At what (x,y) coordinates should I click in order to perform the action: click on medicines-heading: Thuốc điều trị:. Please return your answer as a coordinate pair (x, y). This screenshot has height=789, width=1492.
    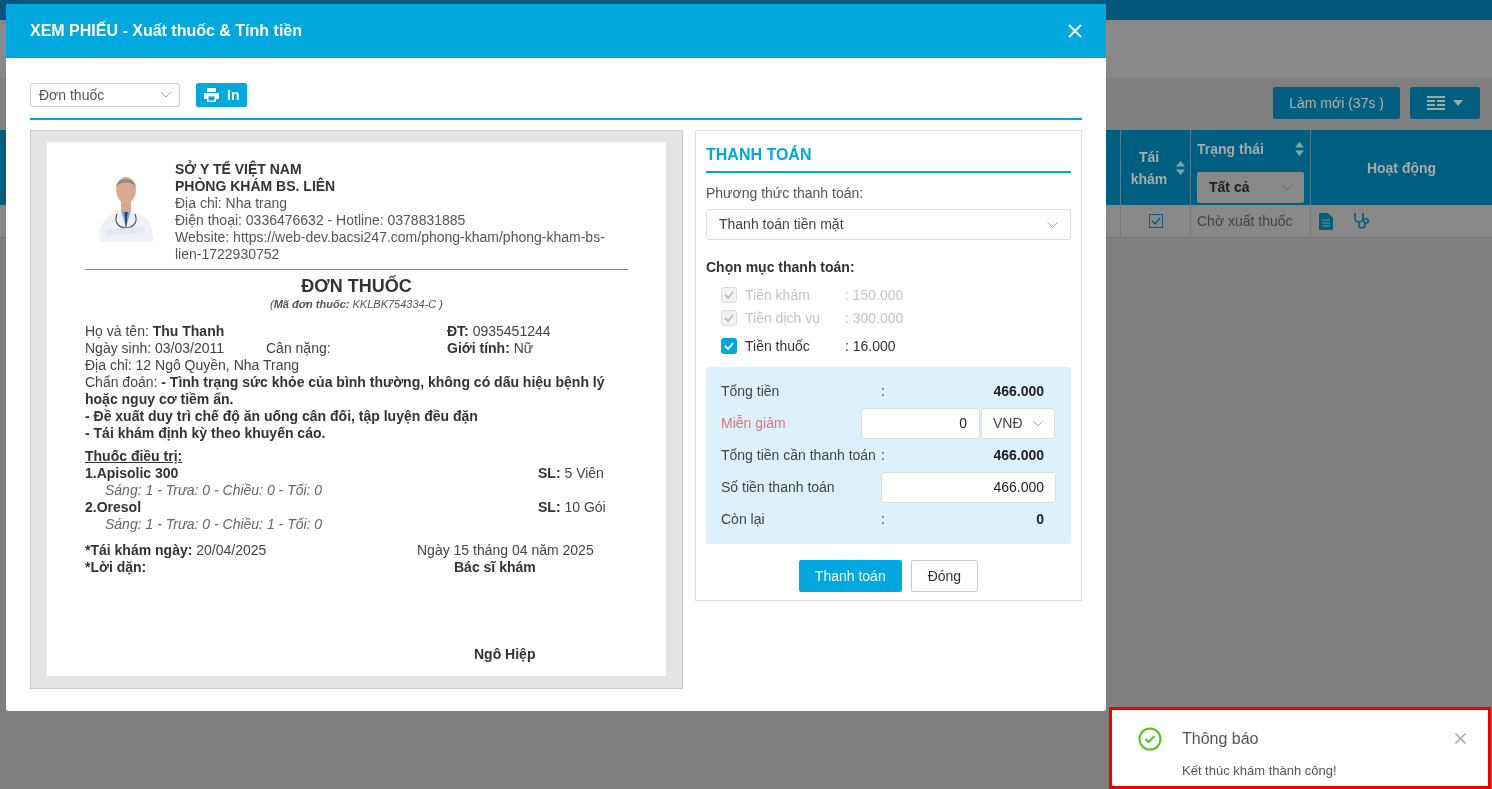
    Looking at the image, I should click on (134, 456).